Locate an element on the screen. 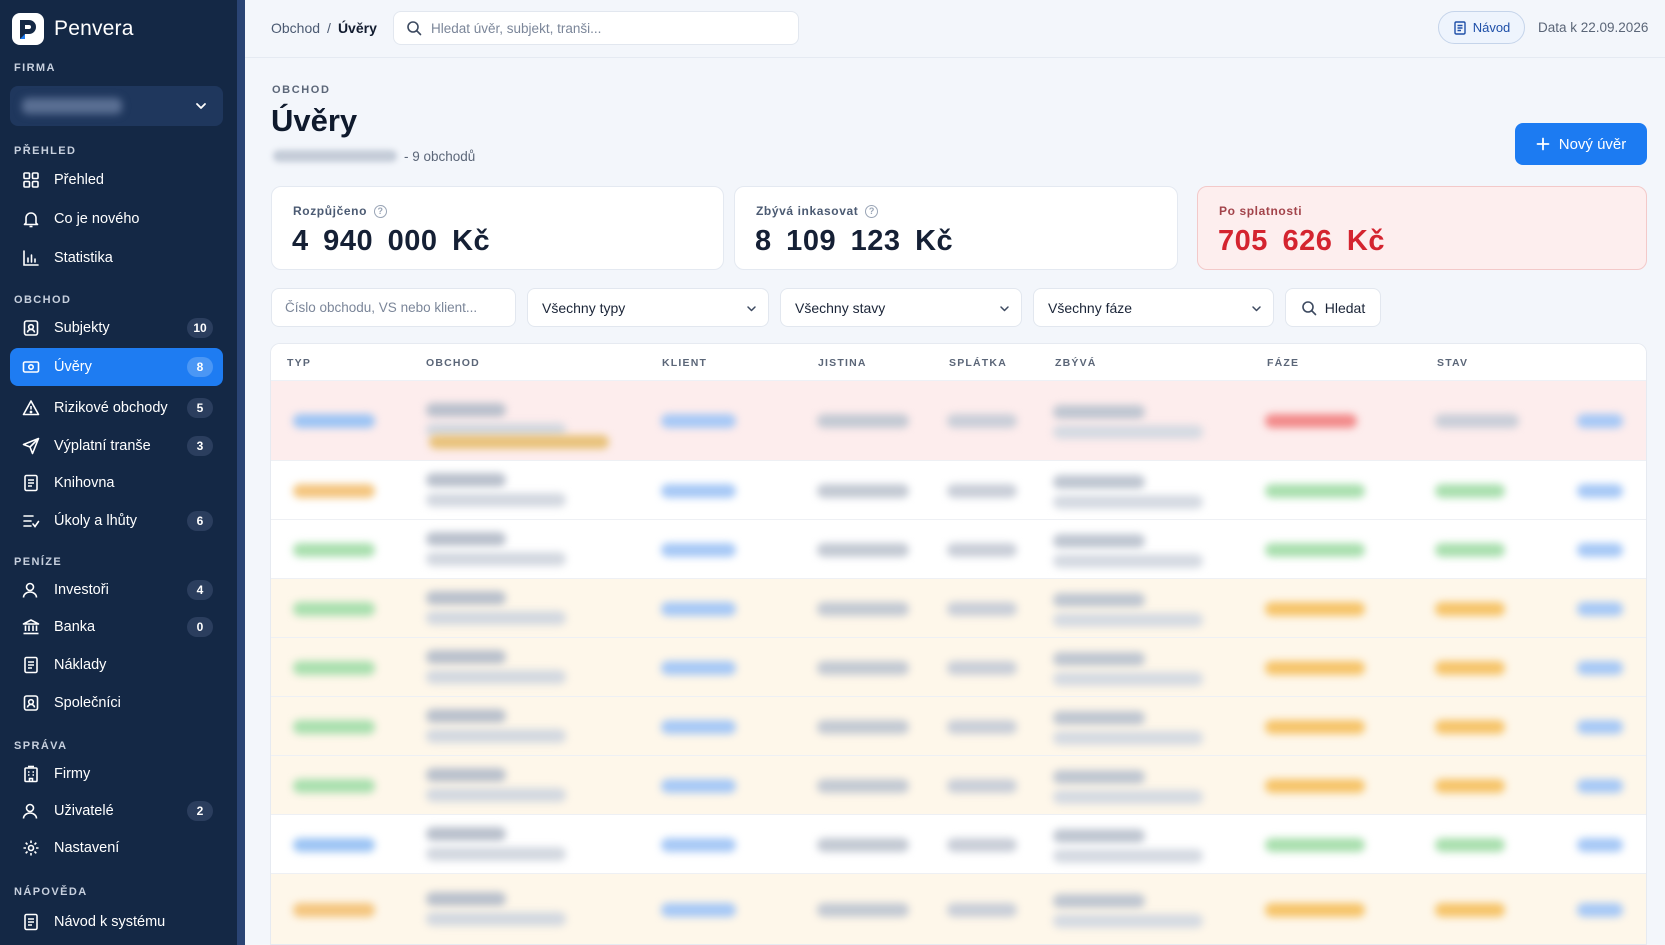 The height and width of the screenshot is (945, 1665). sidebar-item-banka: Banka 0 is located at coordinates (116, 627).